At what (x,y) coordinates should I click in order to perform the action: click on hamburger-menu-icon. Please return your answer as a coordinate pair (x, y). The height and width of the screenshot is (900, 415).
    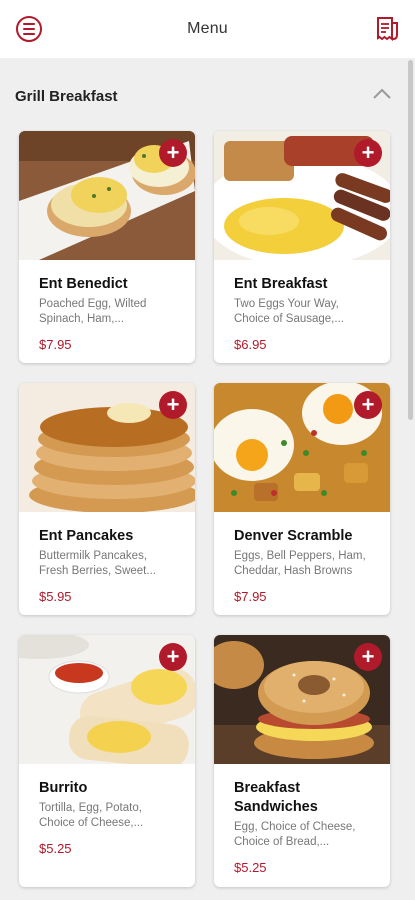
    Looking at the image, I should click on (29, 29).